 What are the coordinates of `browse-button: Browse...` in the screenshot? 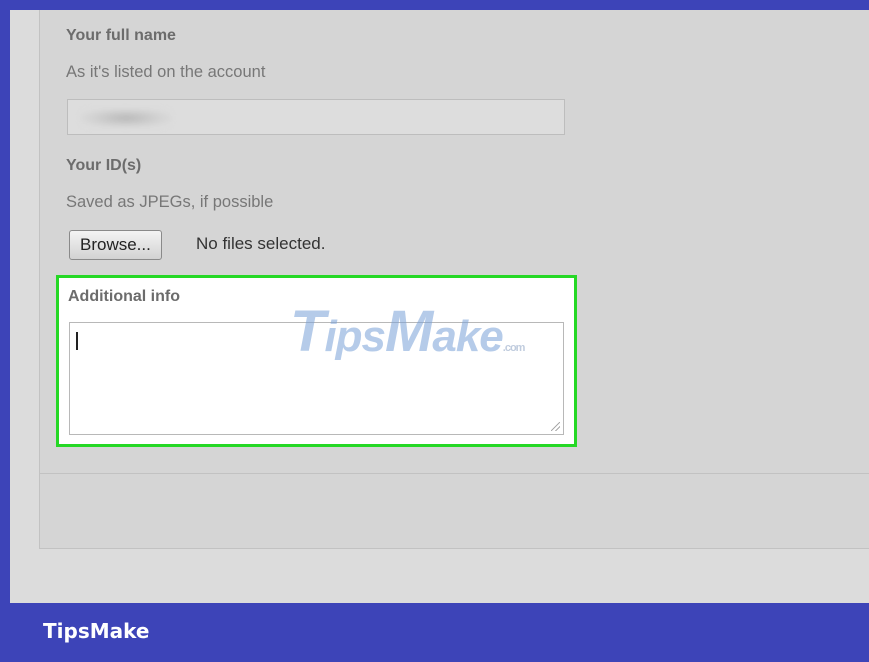 It's located at (115, 245).